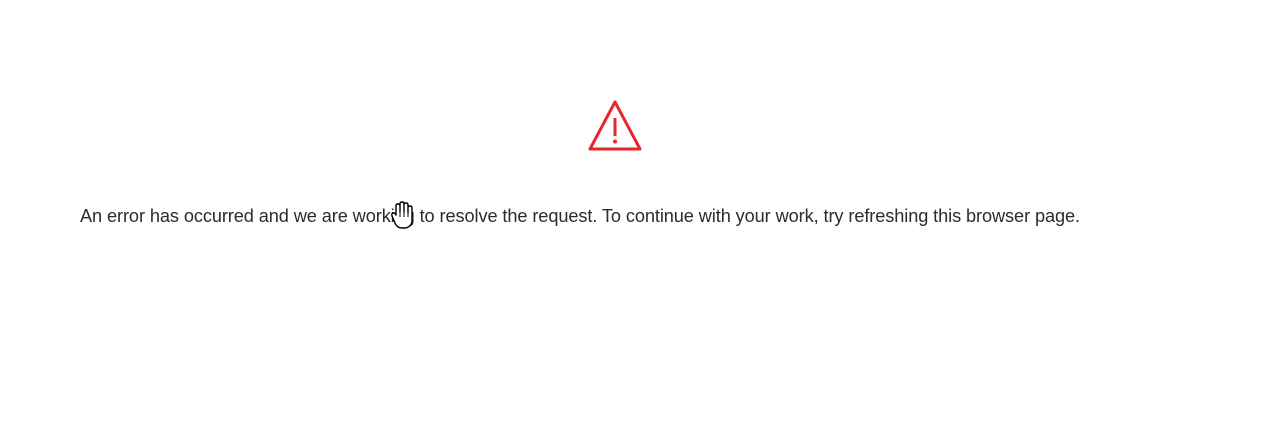  Describe the element at coordinates (615, 125) in the screenshot. I see `warning-triangle-icon` at that location.